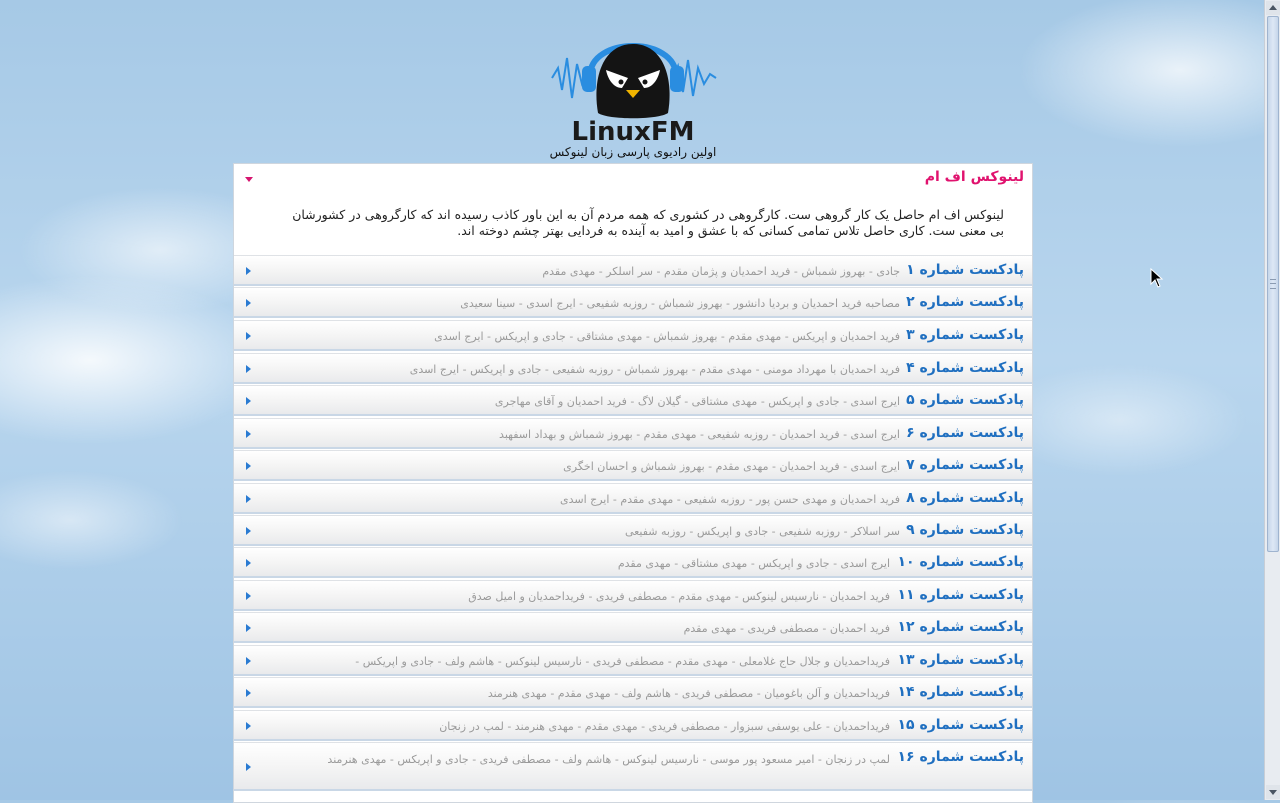  I want to click on site-tagline: اولین رادیوی پارسی زبان لینوکس, so click(633, 152).